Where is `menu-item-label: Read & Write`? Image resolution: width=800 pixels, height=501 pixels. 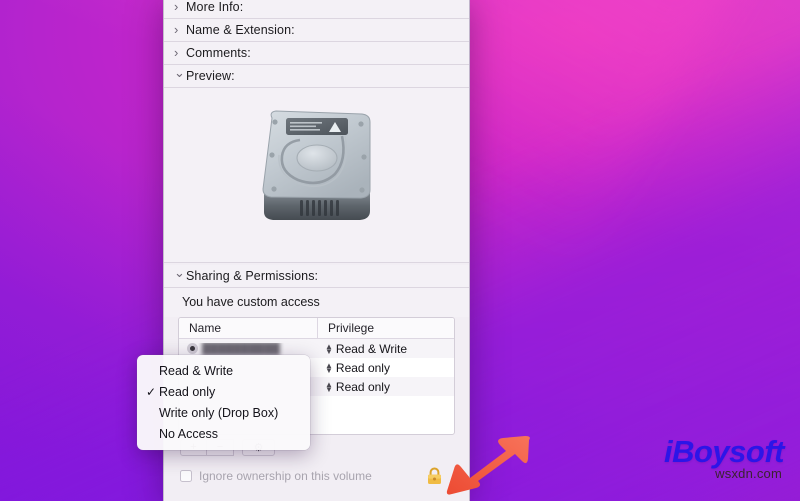 menu-item-label: Read & Write is located at coordinates (196, 370).